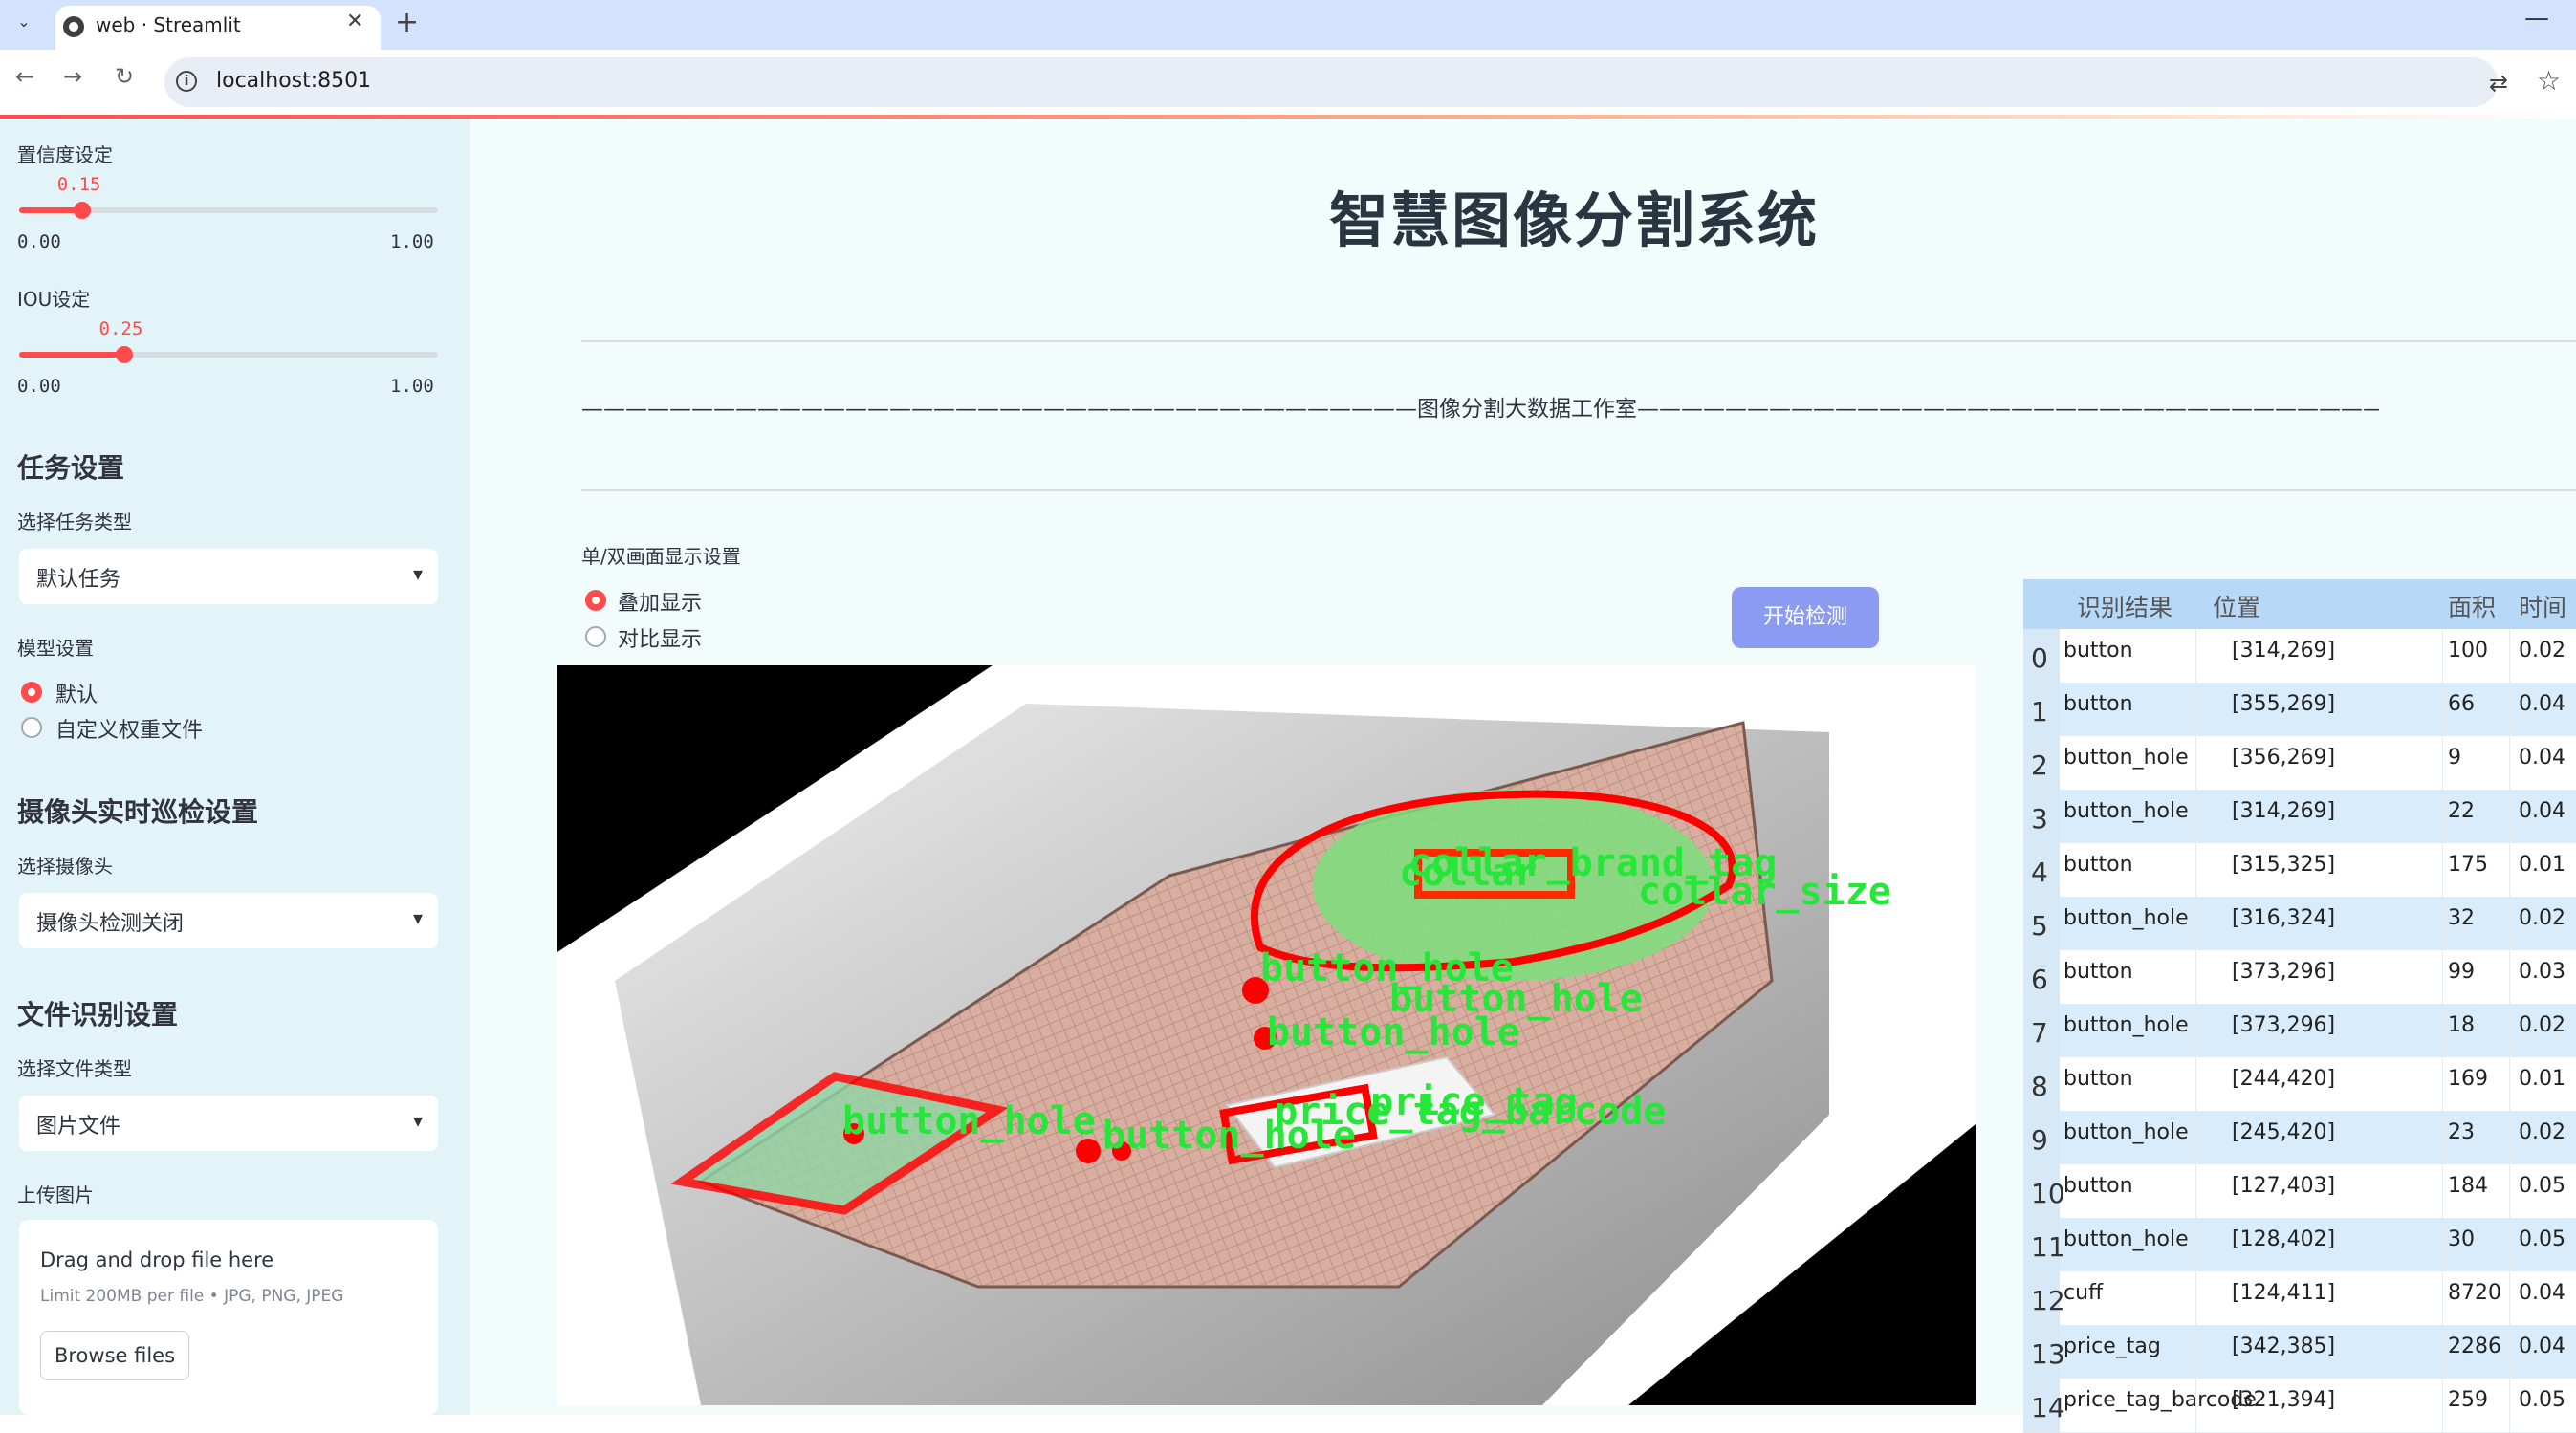  I want to click on row-index: 12, so click(2048, 1300).